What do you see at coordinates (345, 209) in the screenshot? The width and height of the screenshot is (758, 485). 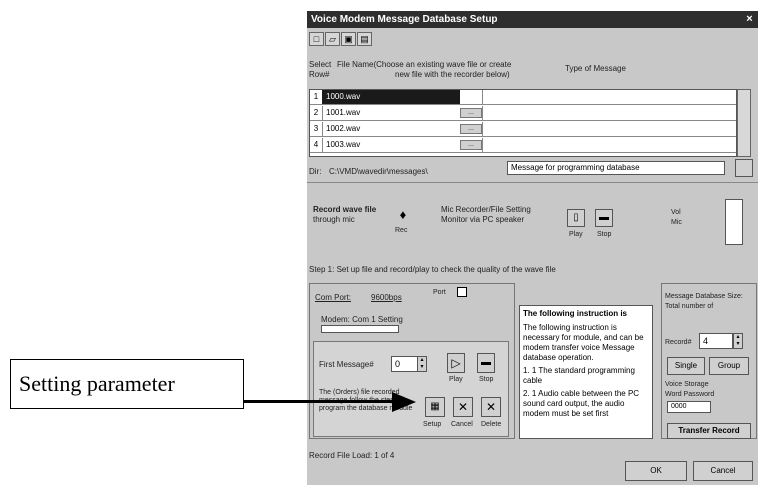 I see `record-label: Record wave file` at bounding box center [345, 209].